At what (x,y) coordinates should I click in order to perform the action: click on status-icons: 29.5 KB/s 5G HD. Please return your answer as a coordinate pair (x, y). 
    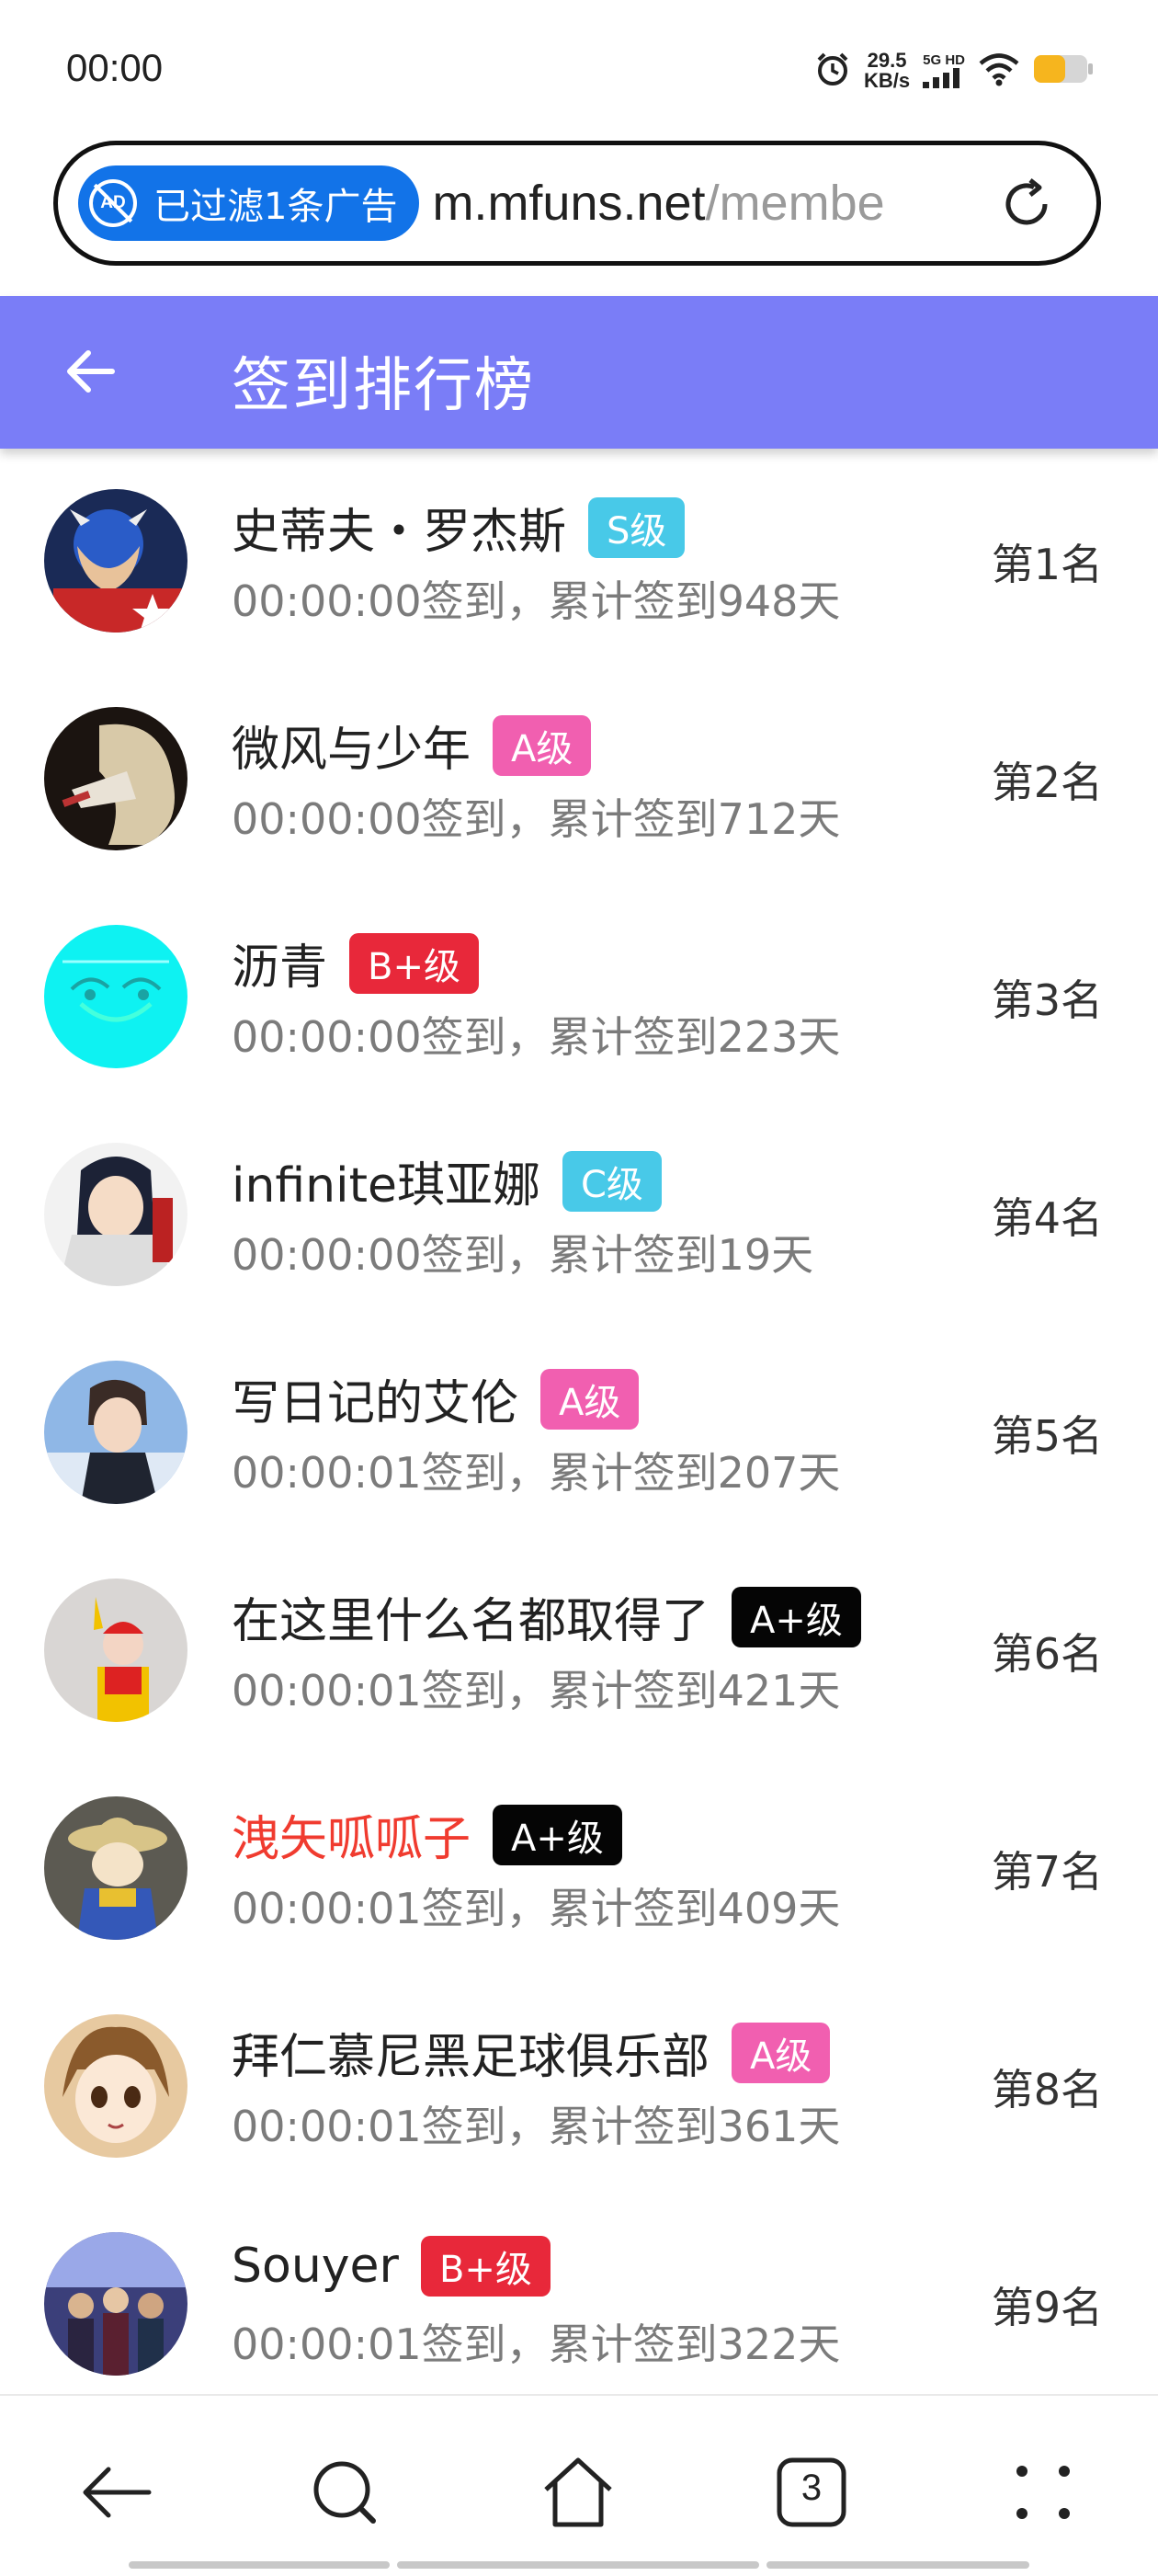
    Looking at the image, I should click on (954, 71).